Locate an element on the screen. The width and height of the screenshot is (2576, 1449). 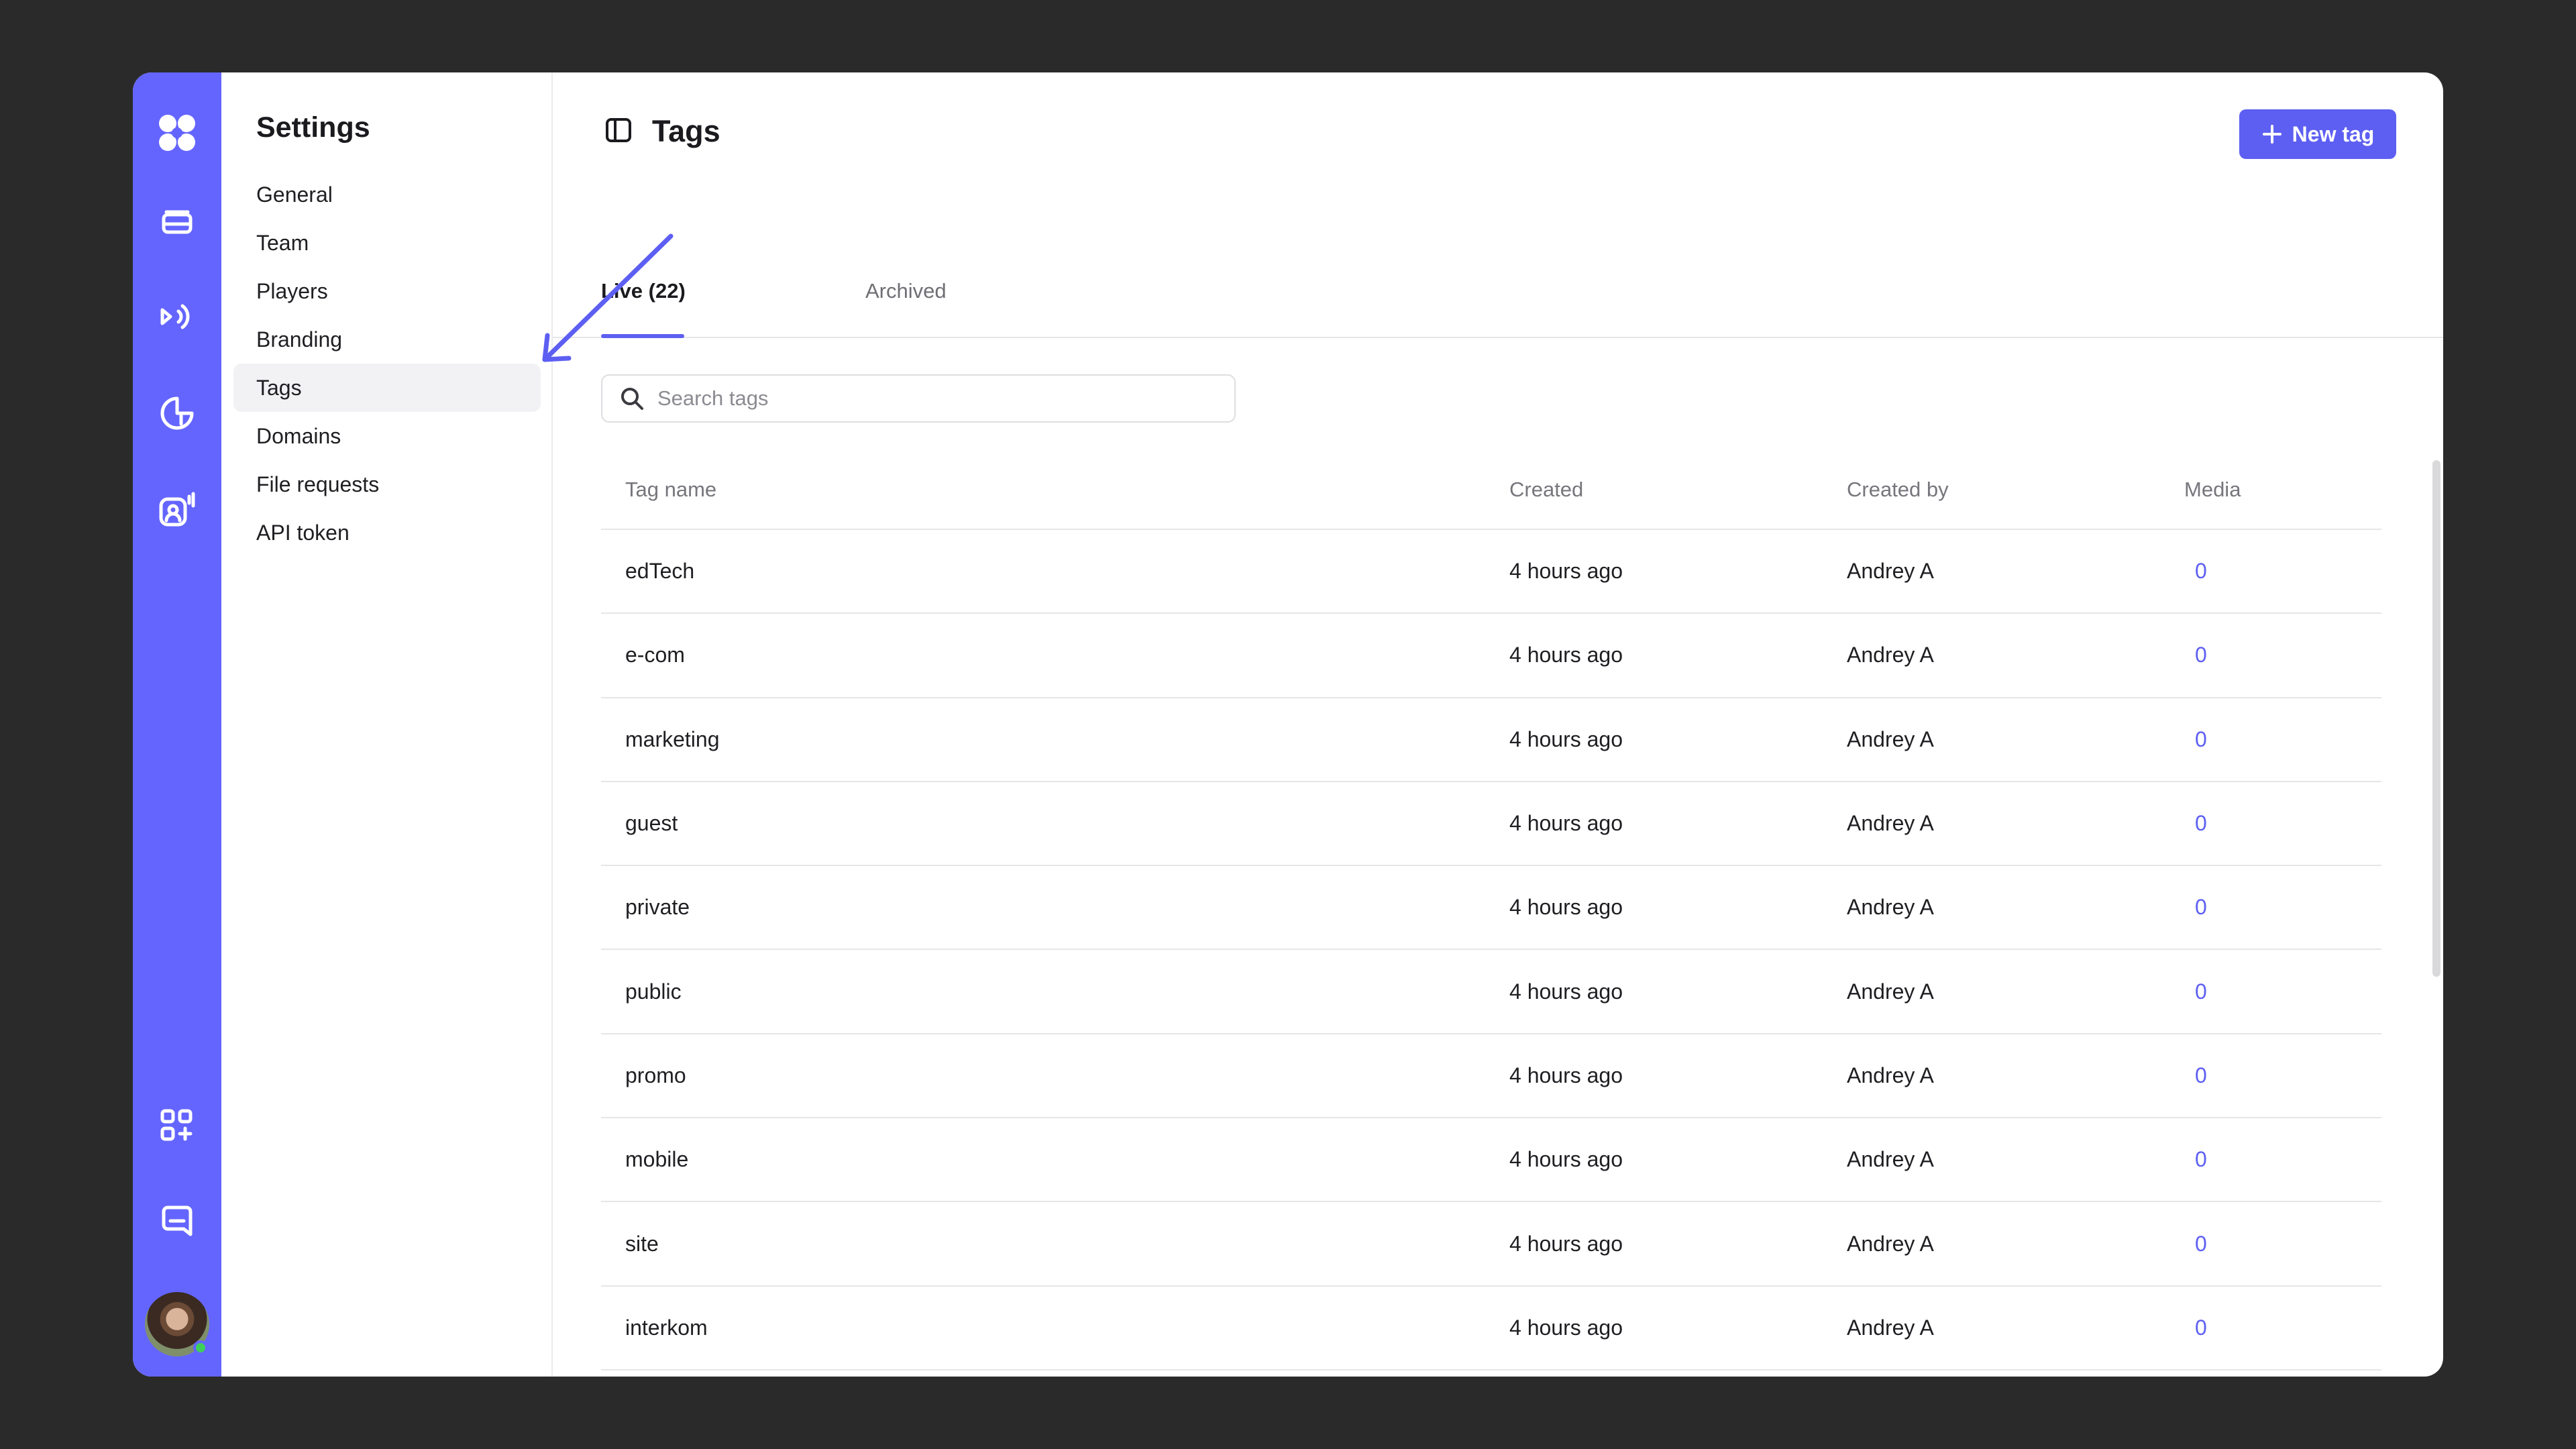
plus-icon is located at coordinates (2272, 134).